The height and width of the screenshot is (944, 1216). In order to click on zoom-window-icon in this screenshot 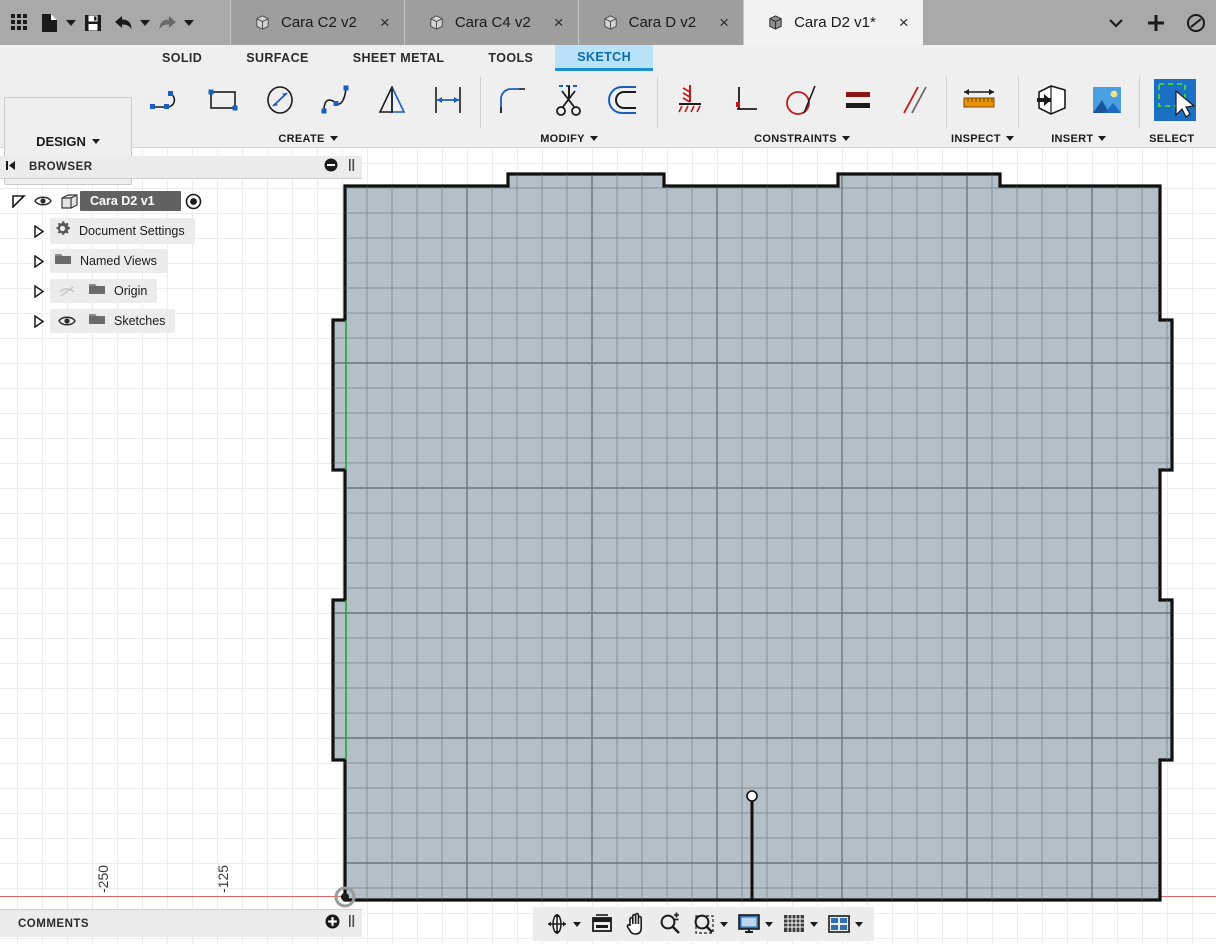, I will do `click(704, 924)`.